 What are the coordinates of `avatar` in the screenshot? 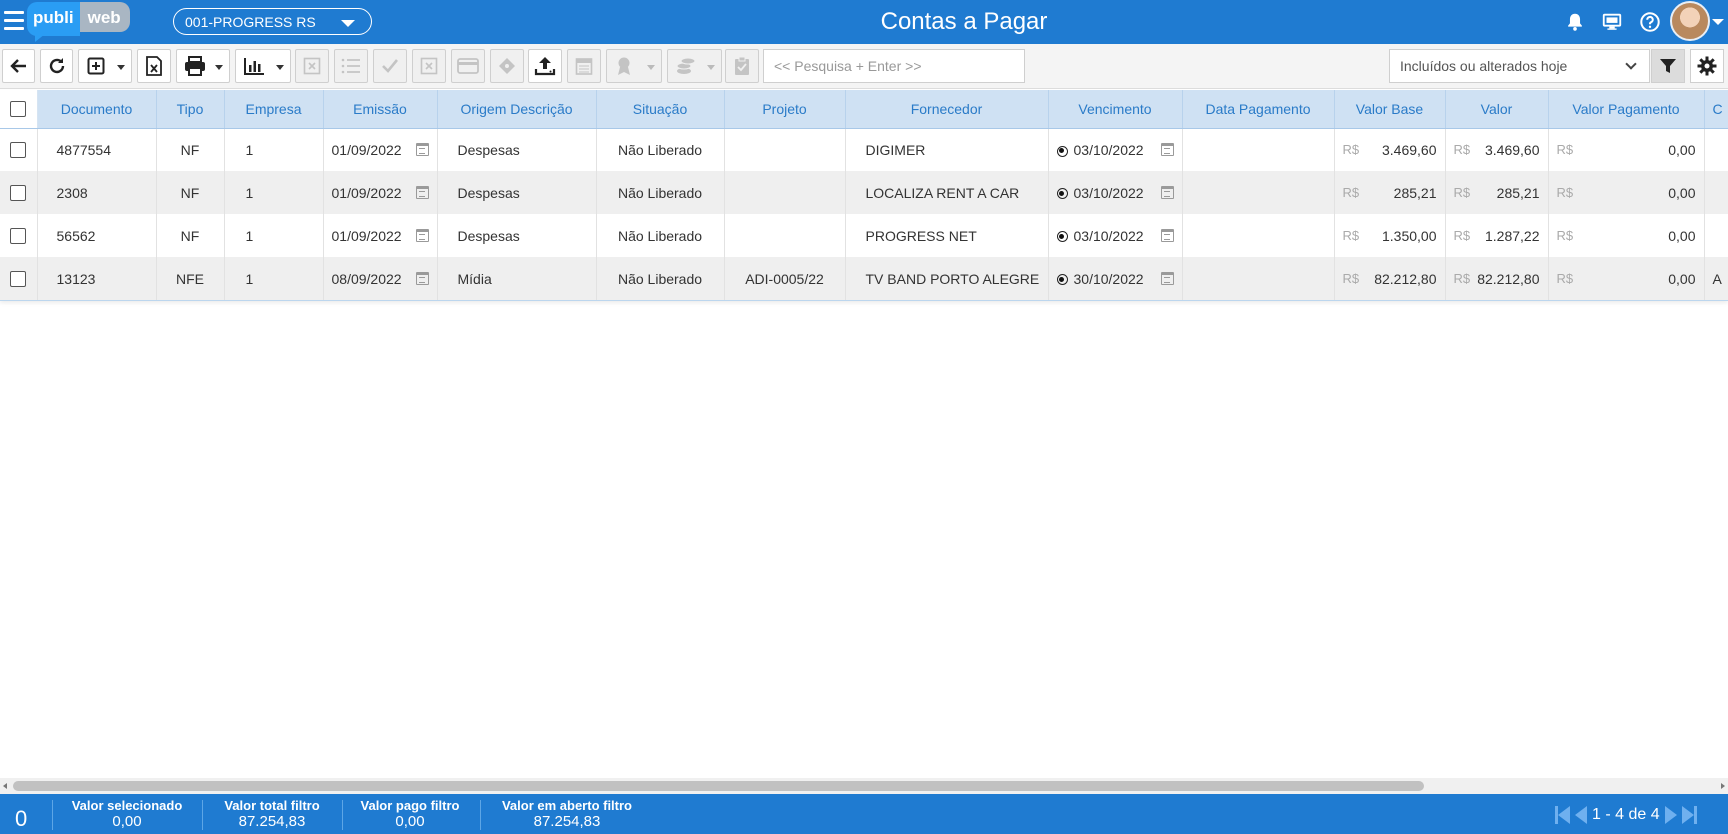 It's located at (1690, 21).